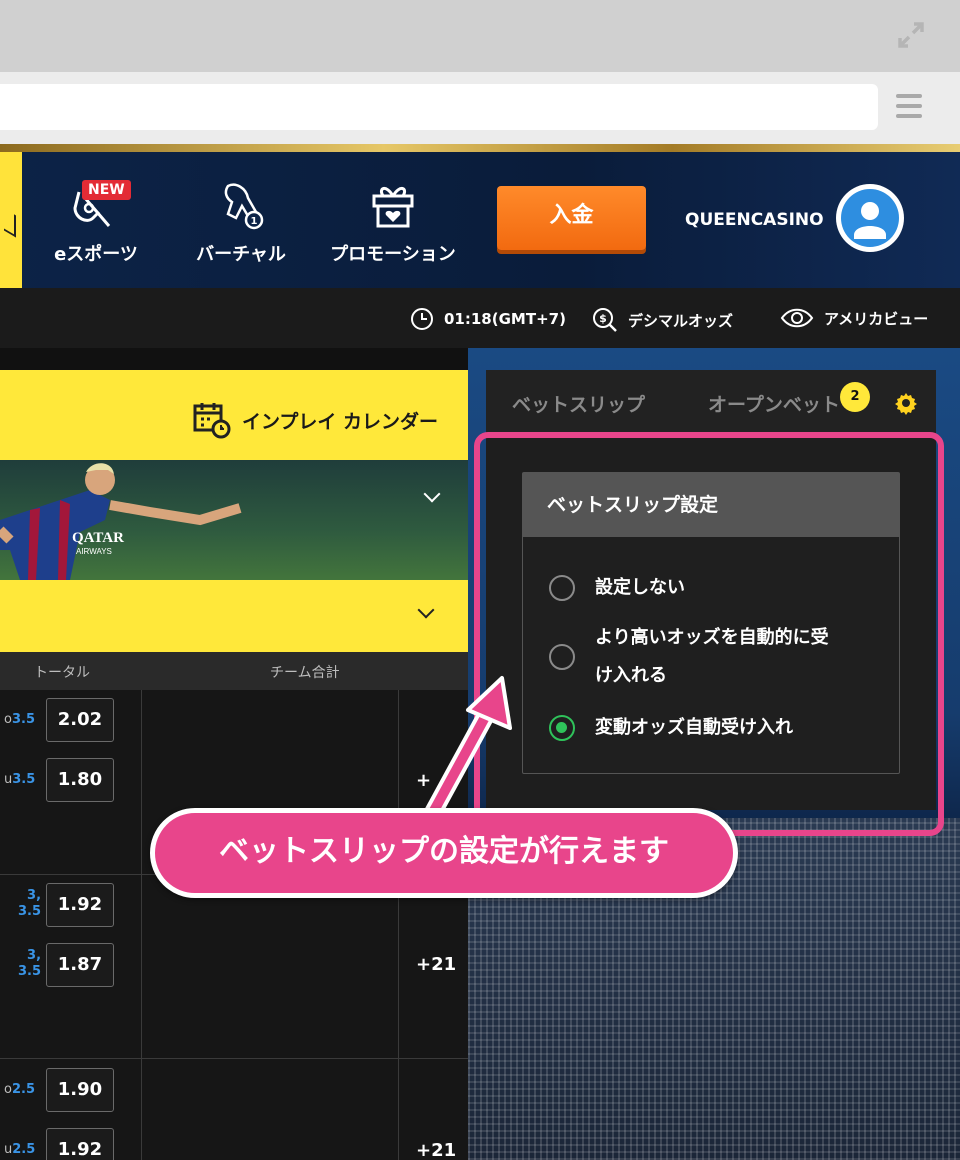 The width and height of the screenshot is (960, 1160). What do you see at coordinates (94, 551) in the screenshot?
I see `svg-text: AIRWAYS` at bounding box center [94, 551].